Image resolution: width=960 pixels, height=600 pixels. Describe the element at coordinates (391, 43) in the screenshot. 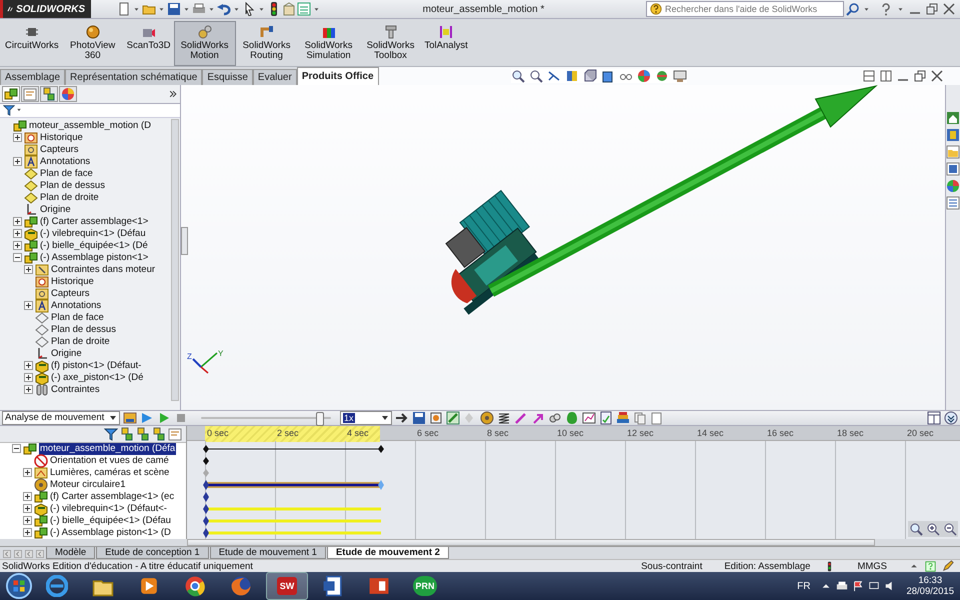

I see `addin-button: SolidWorks Toolbox` at that location.